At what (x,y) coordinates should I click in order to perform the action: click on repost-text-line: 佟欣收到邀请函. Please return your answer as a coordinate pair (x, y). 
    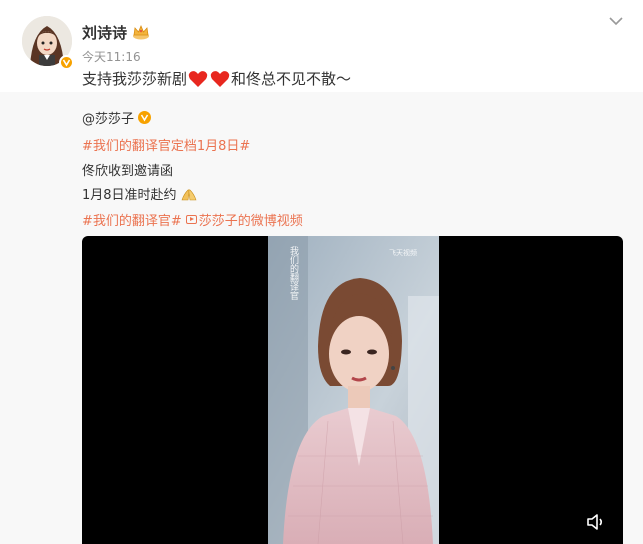
    Looking at the image, I should click on (128, 171).